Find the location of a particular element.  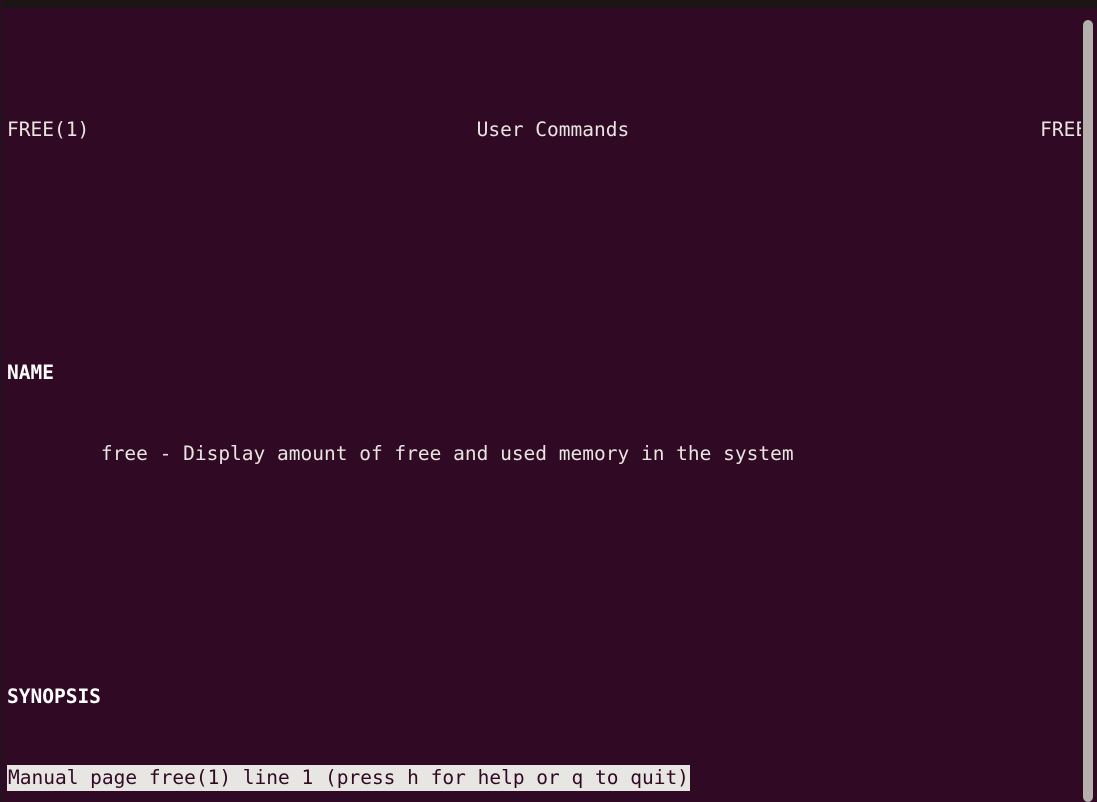

window-top-edge is located at coordinates (548, 4).